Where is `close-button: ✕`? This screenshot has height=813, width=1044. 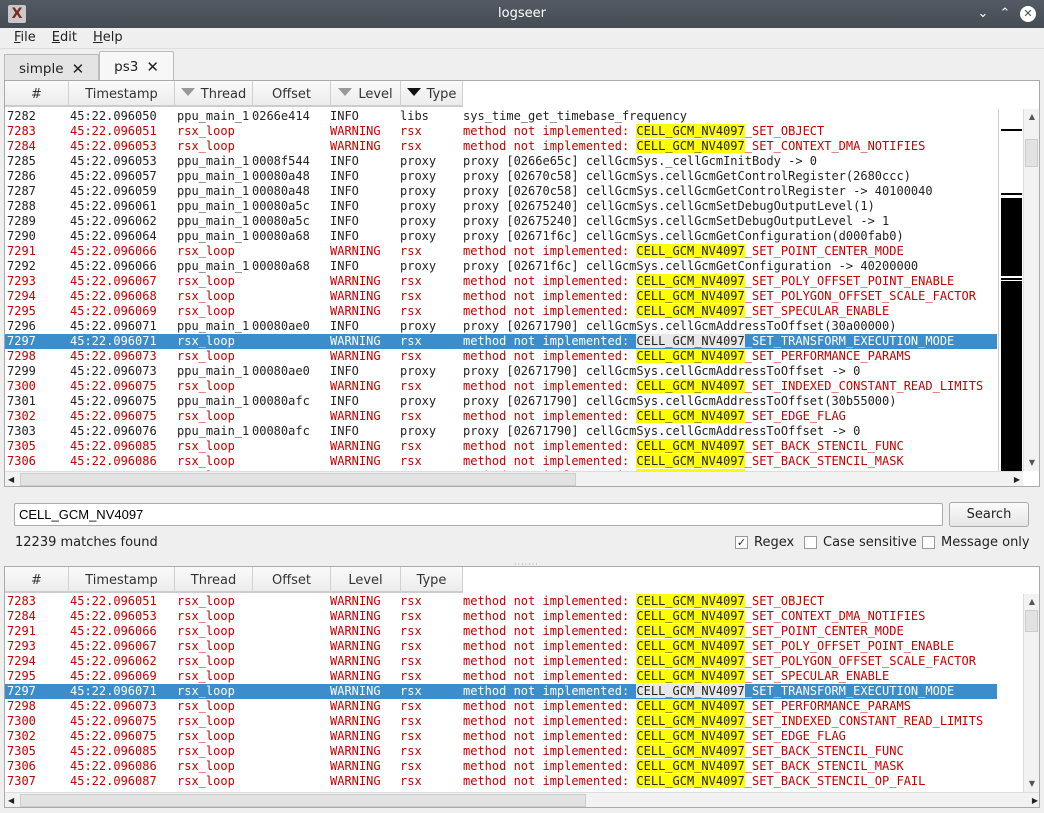 close-button: ✕ is located at coordinates (1028, 14).